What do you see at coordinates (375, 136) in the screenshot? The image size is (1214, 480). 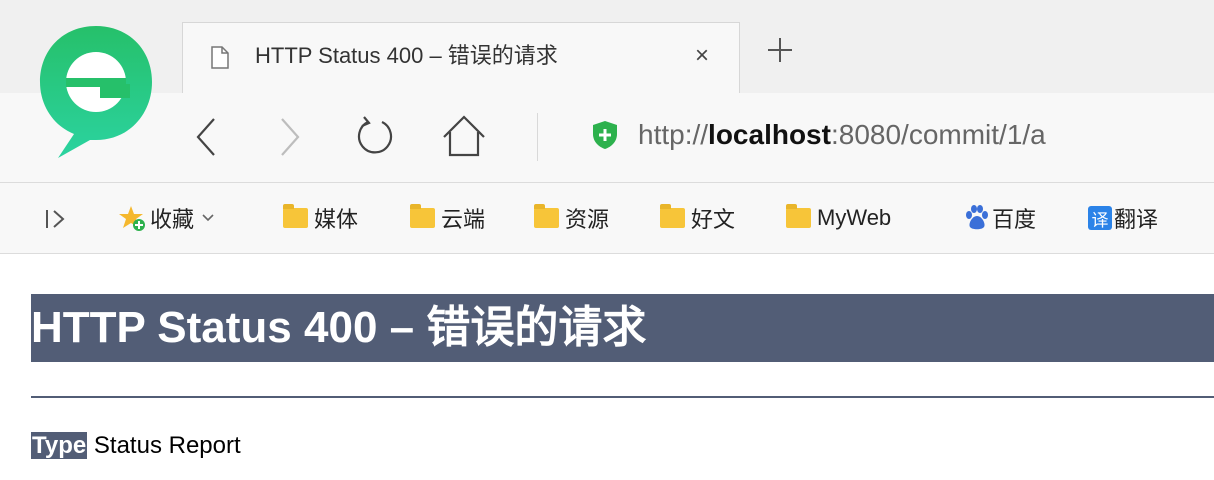 I see `refresh-icon` at bounding box center [375, 136].